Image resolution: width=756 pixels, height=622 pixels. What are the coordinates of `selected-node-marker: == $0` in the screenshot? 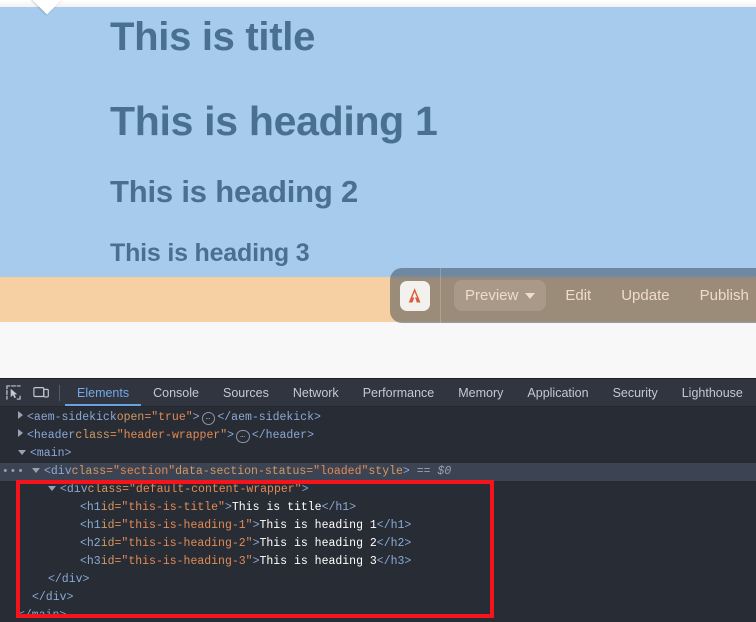 It's located at (434, 471).